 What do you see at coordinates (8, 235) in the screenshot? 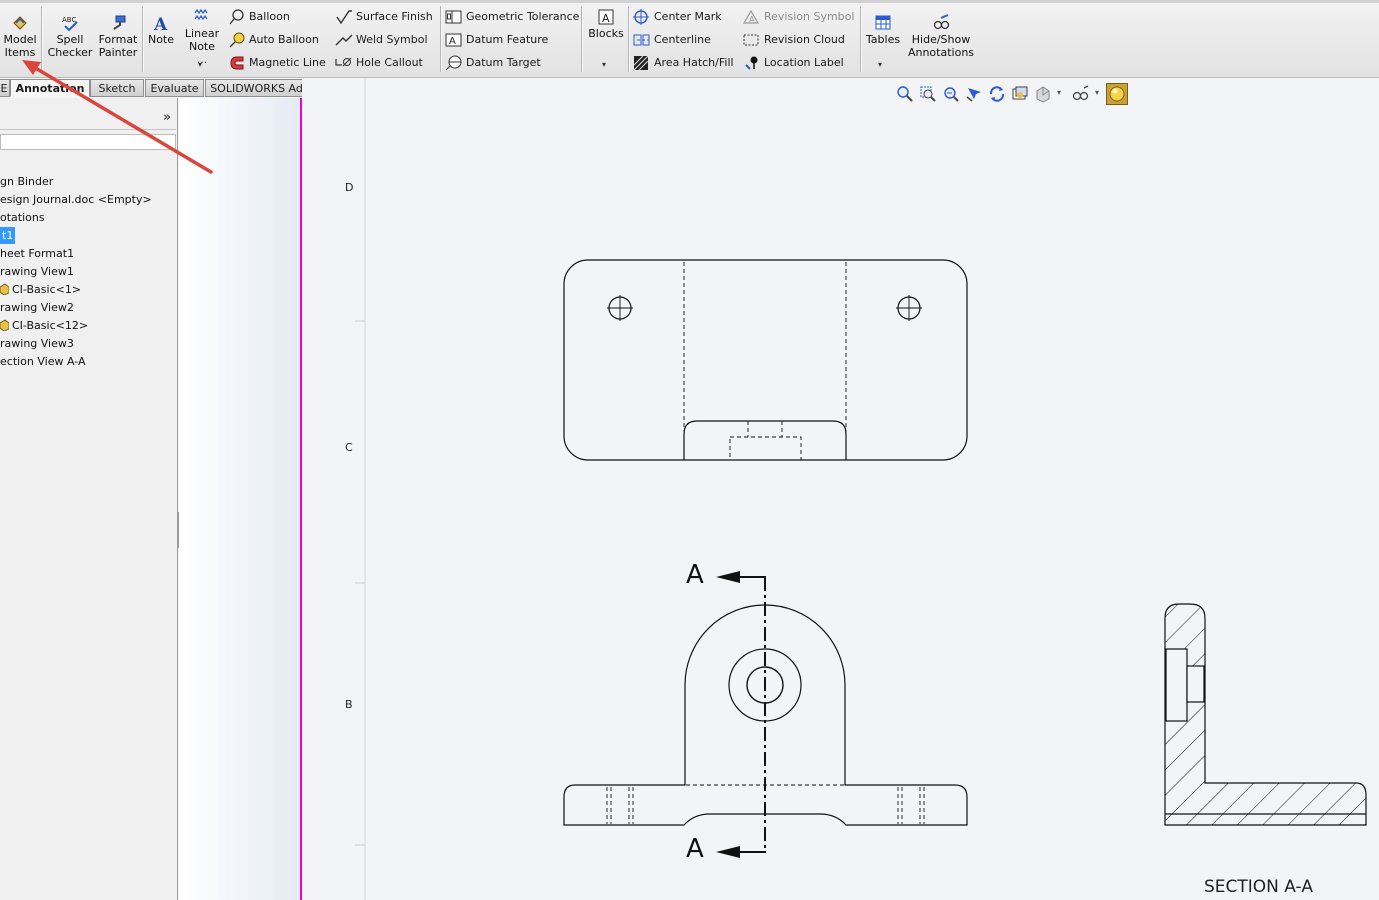
I see `tree-item-sheet1: t1` at bounding box center [8, 235].